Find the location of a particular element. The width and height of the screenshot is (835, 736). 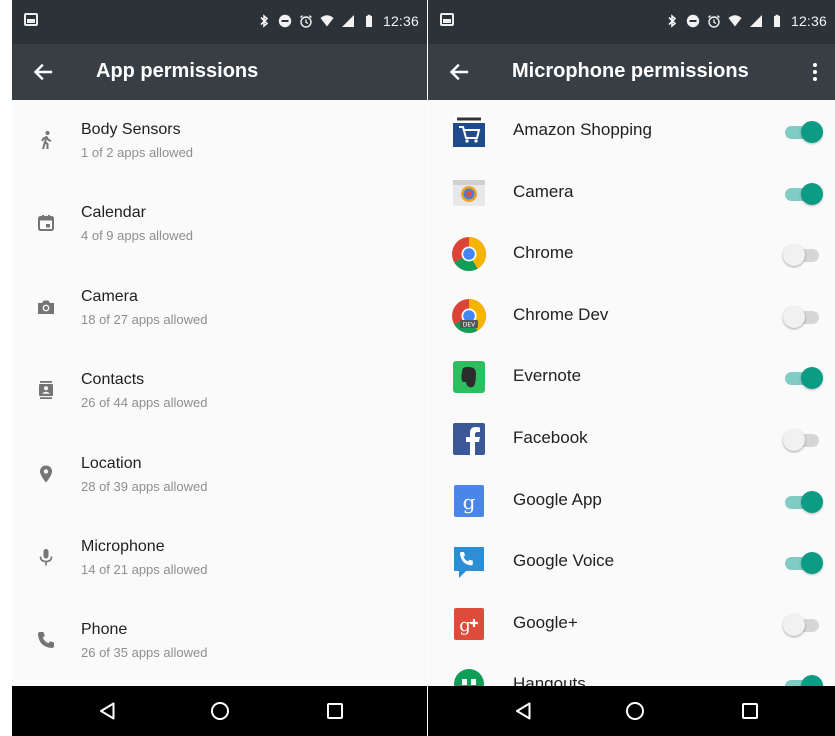

app-item-google-voice: Google Voice is located at coordinates (631, 562).